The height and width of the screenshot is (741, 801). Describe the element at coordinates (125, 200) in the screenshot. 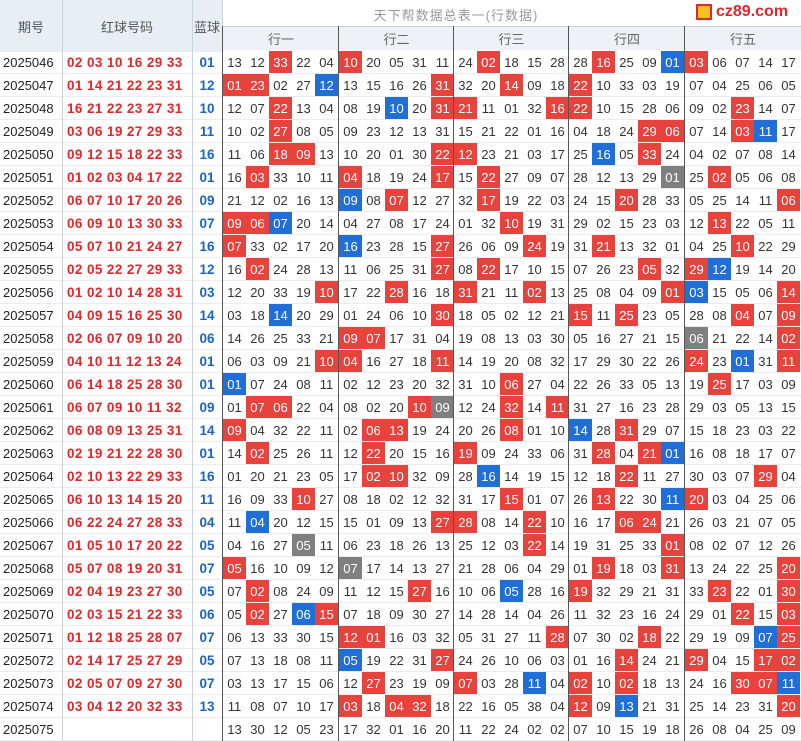

I see `red-ball-numbers: 06 07 10 17 20 26` at that location.